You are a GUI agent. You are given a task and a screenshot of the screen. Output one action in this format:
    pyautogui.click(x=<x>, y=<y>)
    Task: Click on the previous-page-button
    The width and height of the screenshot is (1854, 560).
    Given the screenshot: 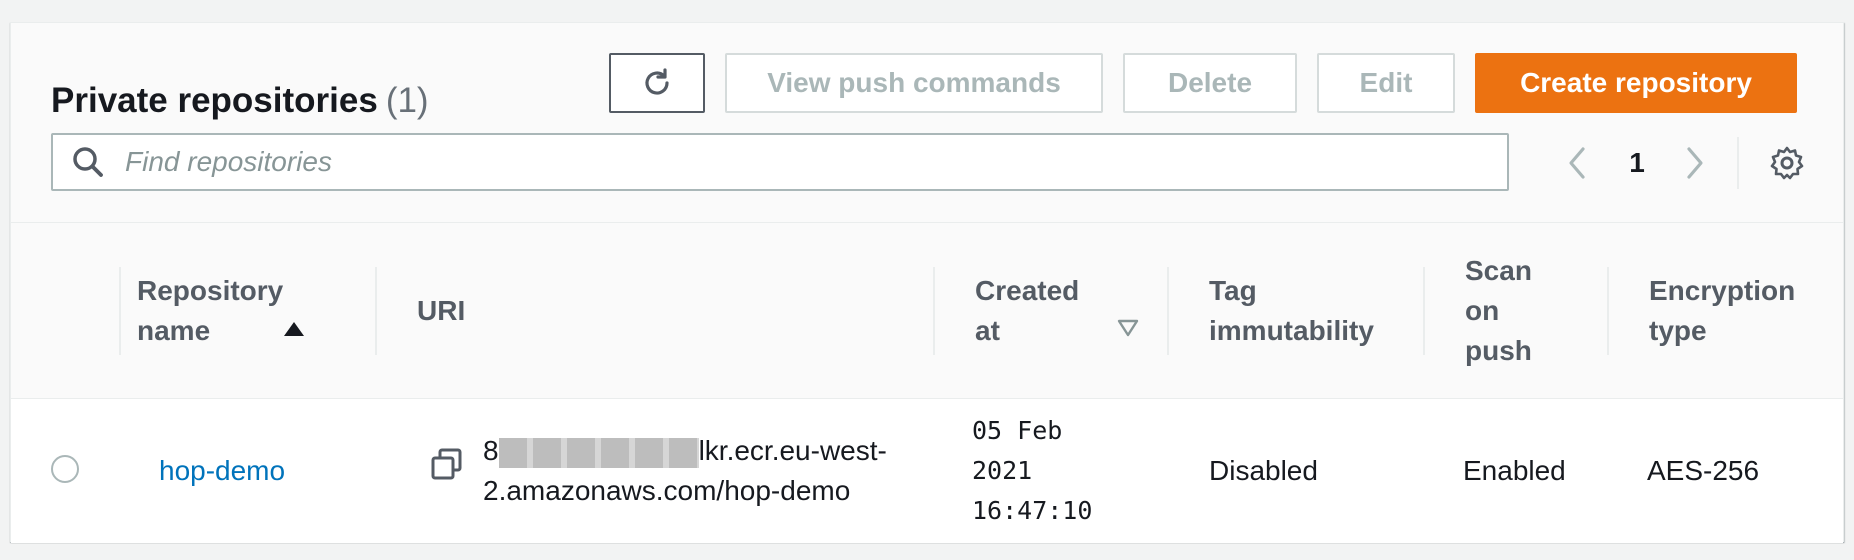 What is the action you would take?
    pyautogui.click(x=1577, y=163)
    